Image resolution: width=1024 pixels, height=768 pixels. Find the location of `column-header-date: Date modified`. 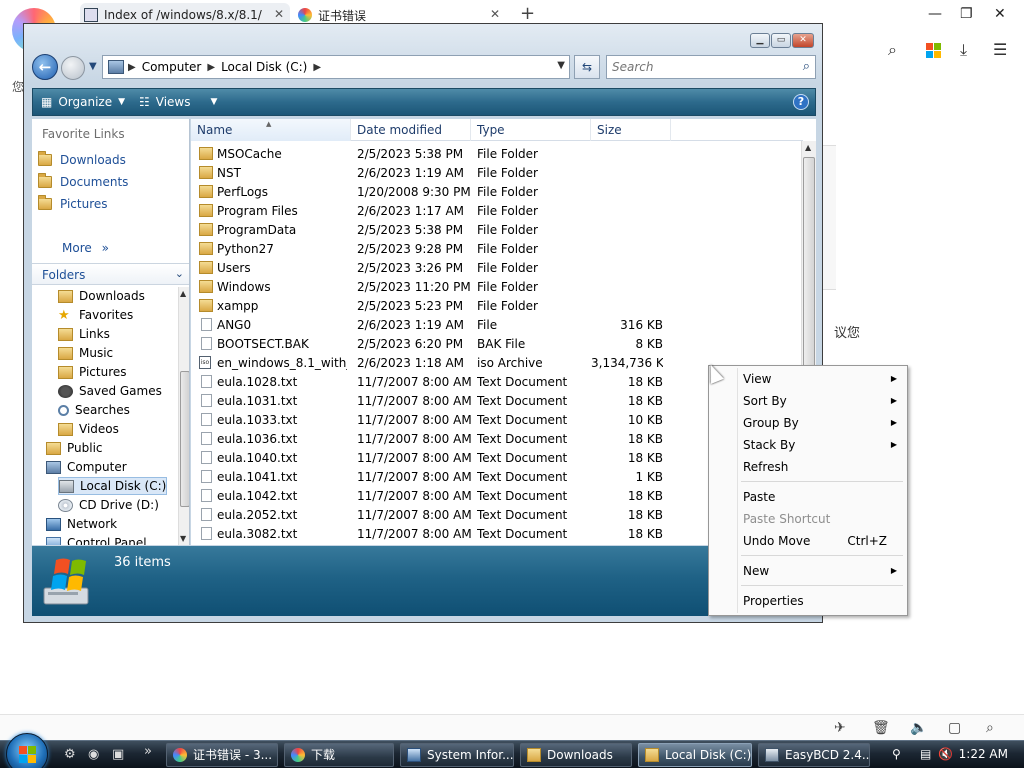

column-header-date: Date modified is located at coordinates (411, 130).